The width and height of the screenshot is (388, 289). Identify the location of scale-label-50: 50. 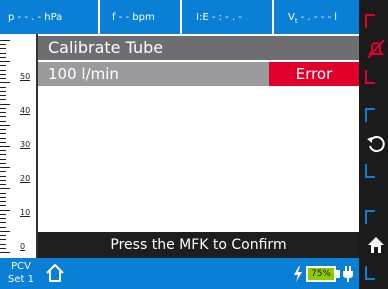
(25, 76).